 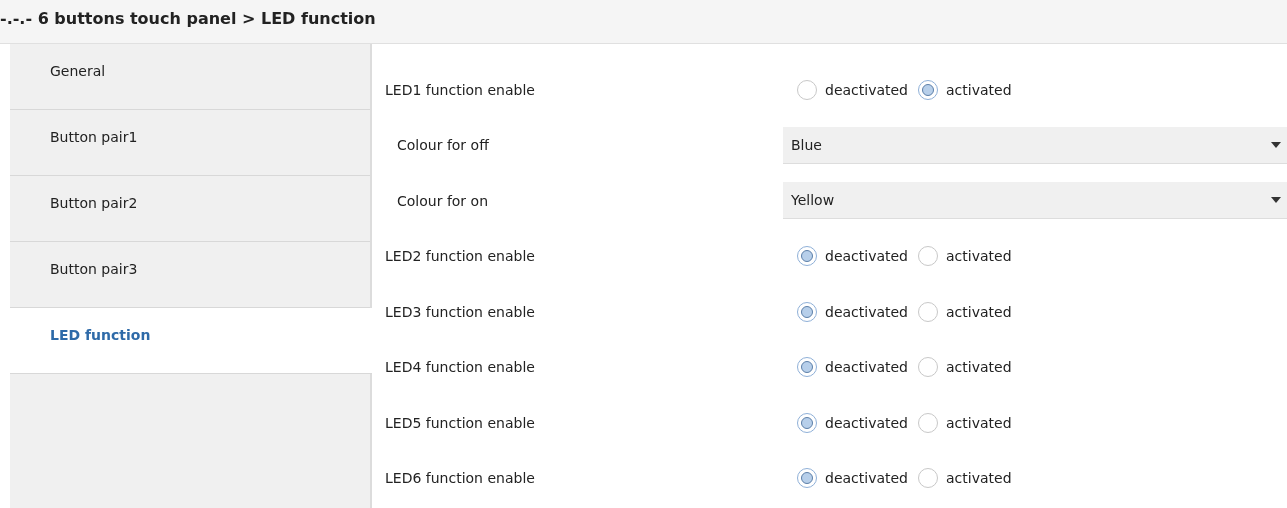 I want to click on dropdown: Blue, so click(x=1035, y=145).